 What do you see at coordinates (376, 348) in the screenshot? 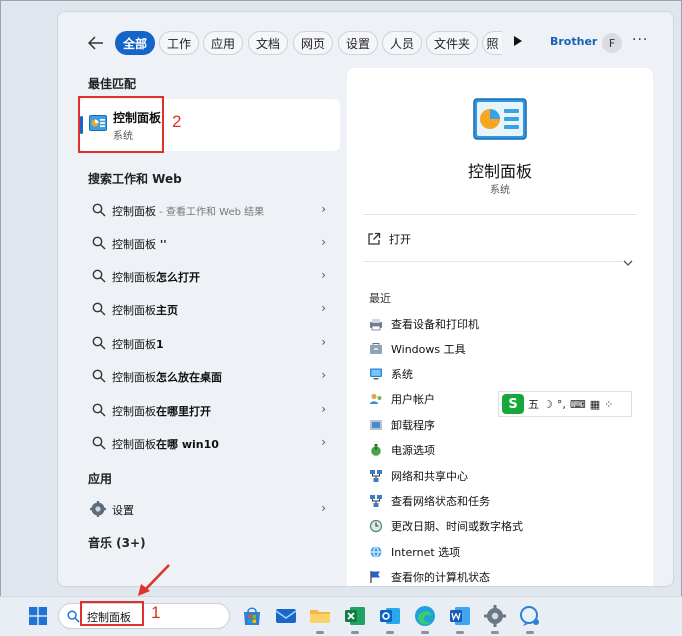
I see `windows-tools-icon` at bounding box center [376, 348].